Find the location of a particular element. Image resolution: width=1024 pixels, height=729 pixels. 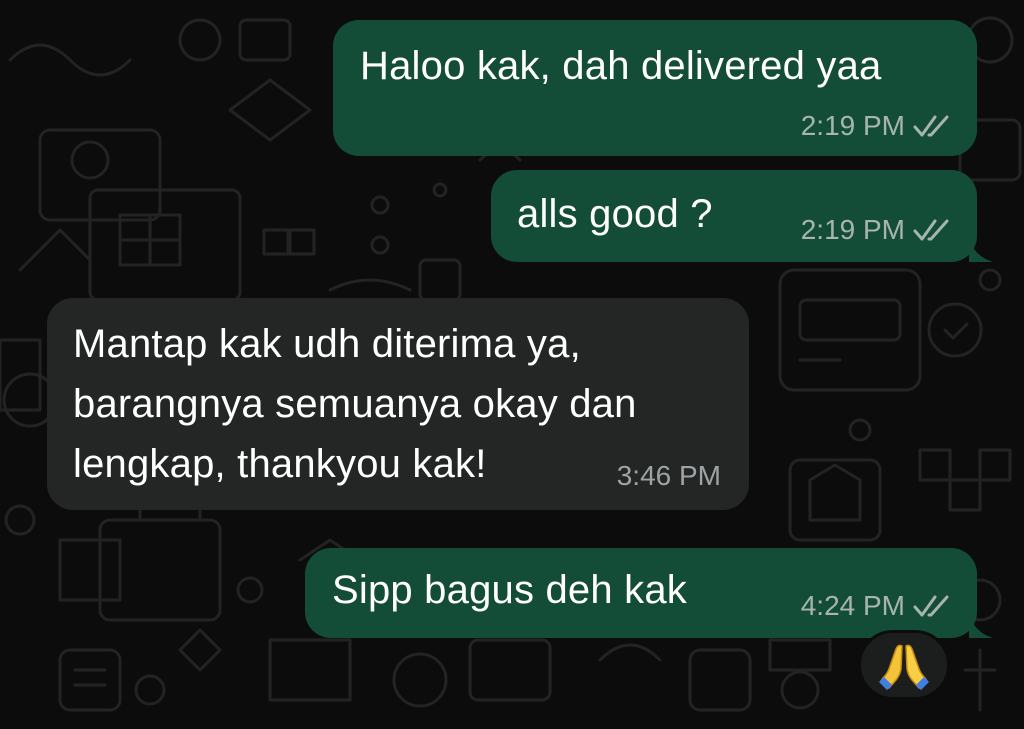

message-text: alls good ? is located at coordinates (615, 214).